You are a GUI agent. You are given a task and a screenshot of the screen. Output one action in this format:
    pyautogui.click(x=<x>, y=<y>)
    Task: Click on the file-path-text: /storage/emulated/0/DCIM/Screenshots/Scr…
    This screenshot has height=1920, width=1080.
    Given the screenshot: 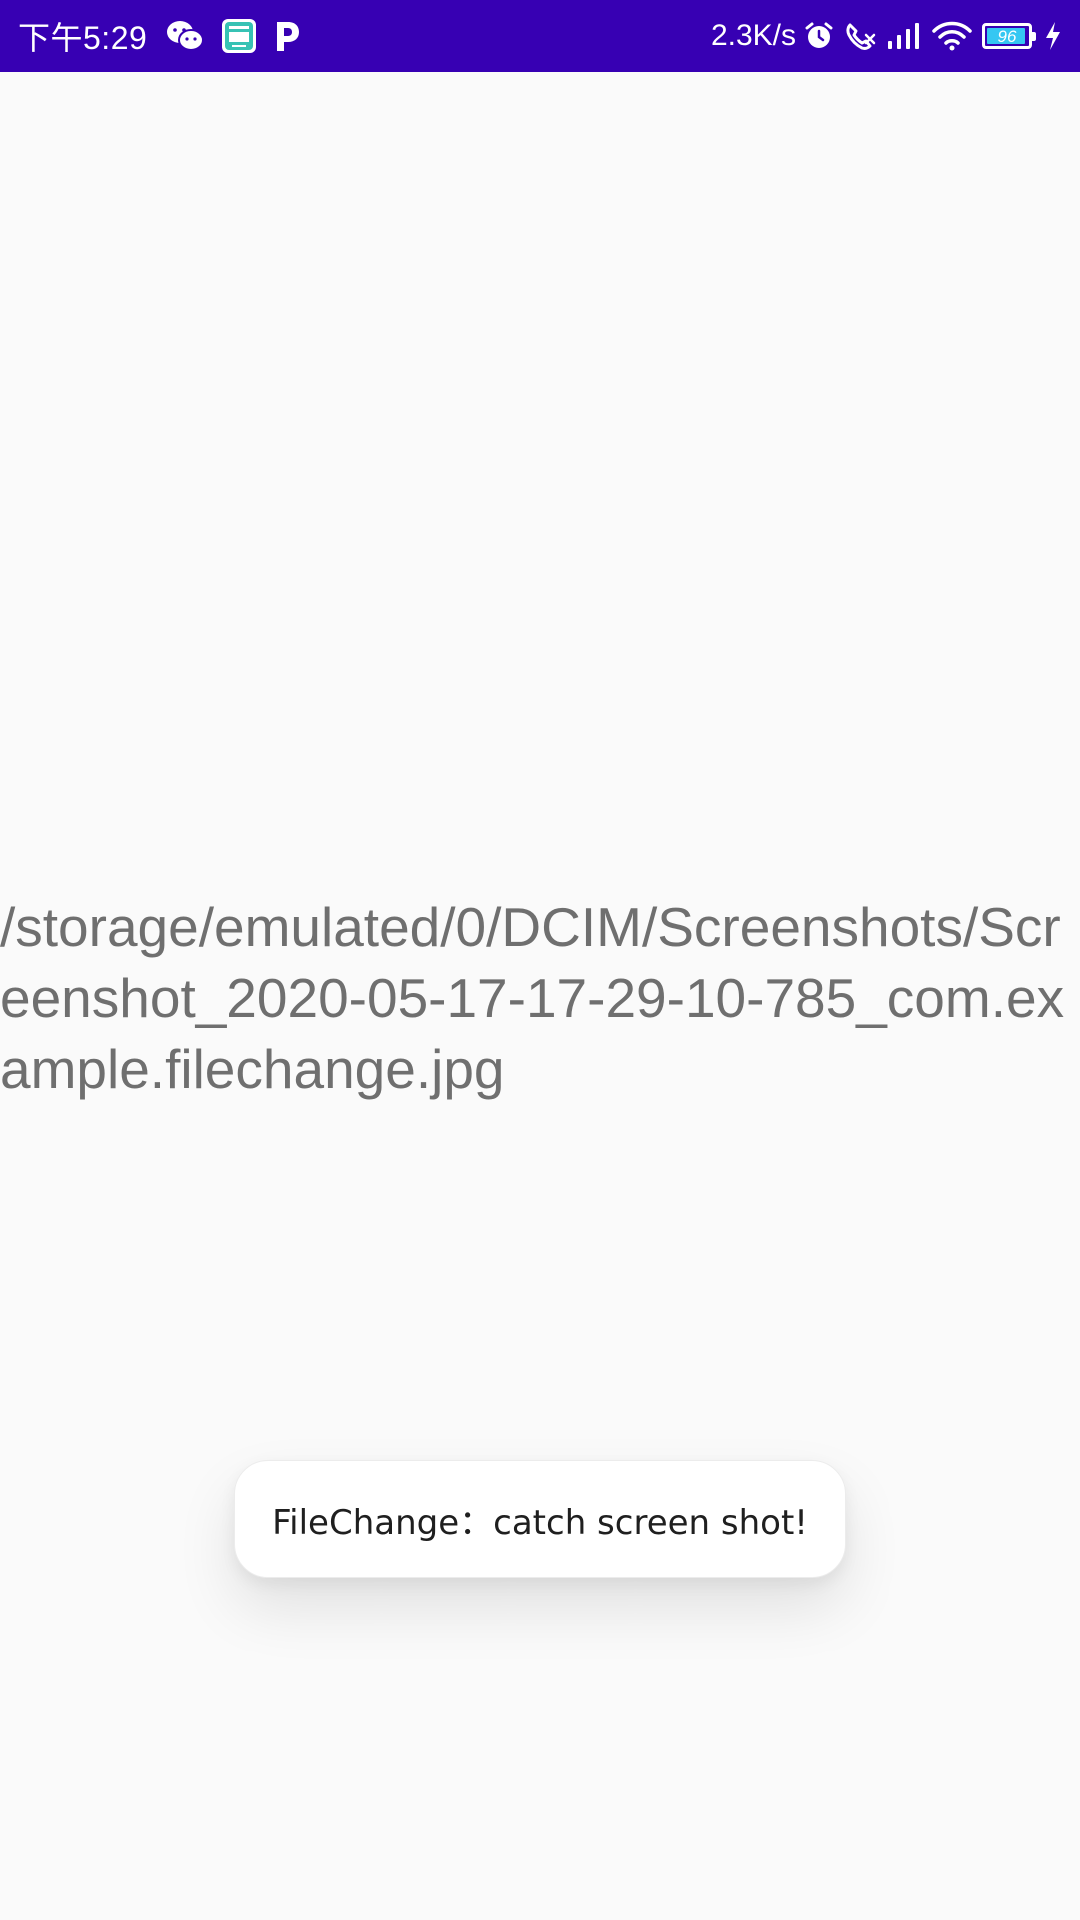 What is the action you would take?
    pyautogui.click(x=532, y=998)
    